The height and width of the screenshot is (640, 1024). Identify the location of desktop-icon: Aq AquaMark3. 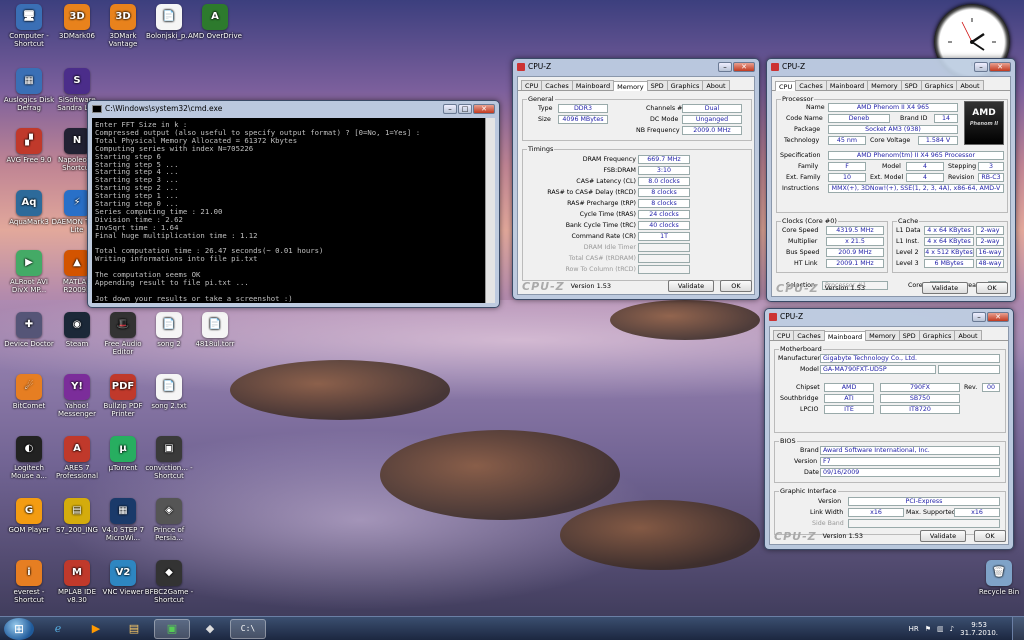
(29, 208).